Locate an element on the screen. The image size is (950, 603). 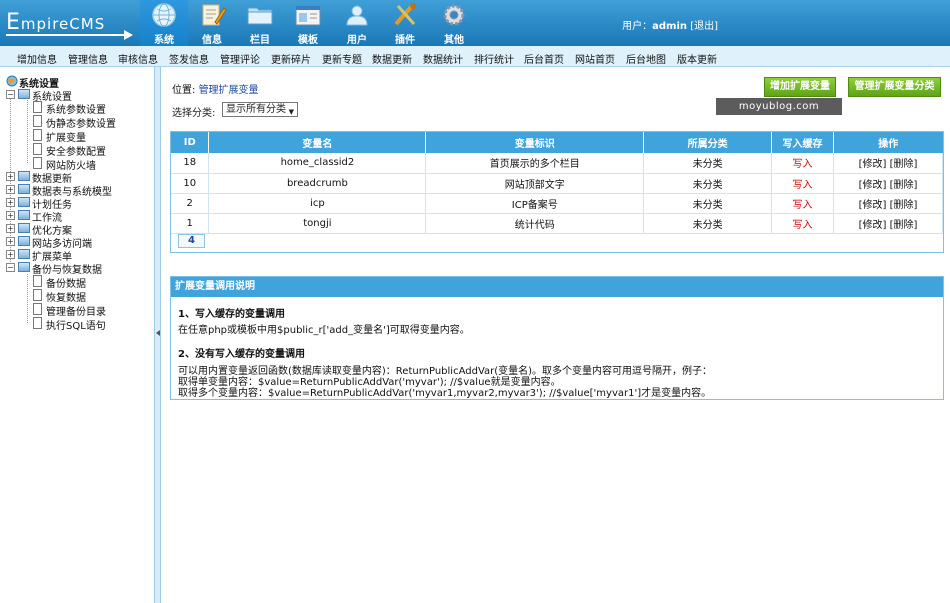
username: admin is located at coordinates (669, 26).